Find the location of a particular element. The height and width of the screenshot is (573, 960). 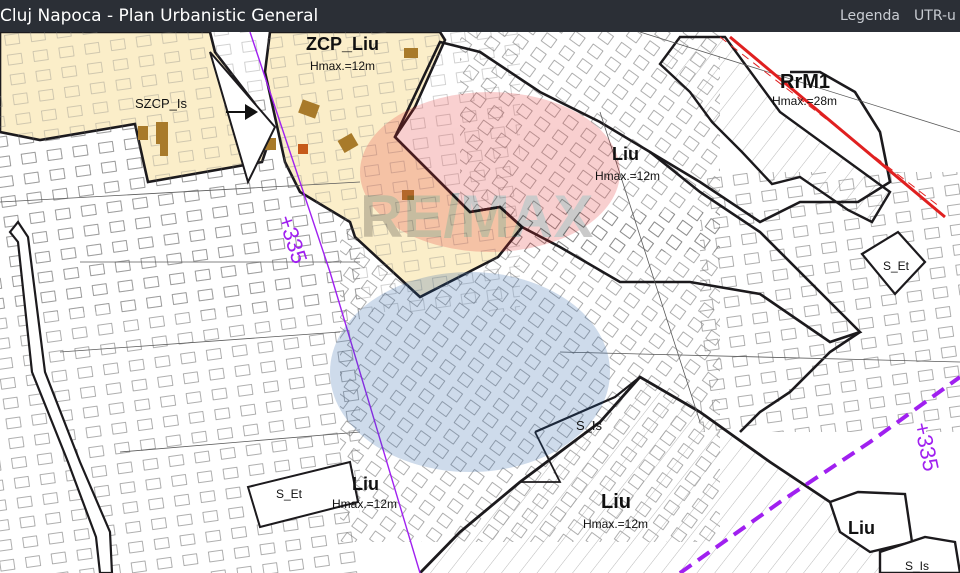

label-szcp-is: SZCP_Is is located at coordinates (161, 103).